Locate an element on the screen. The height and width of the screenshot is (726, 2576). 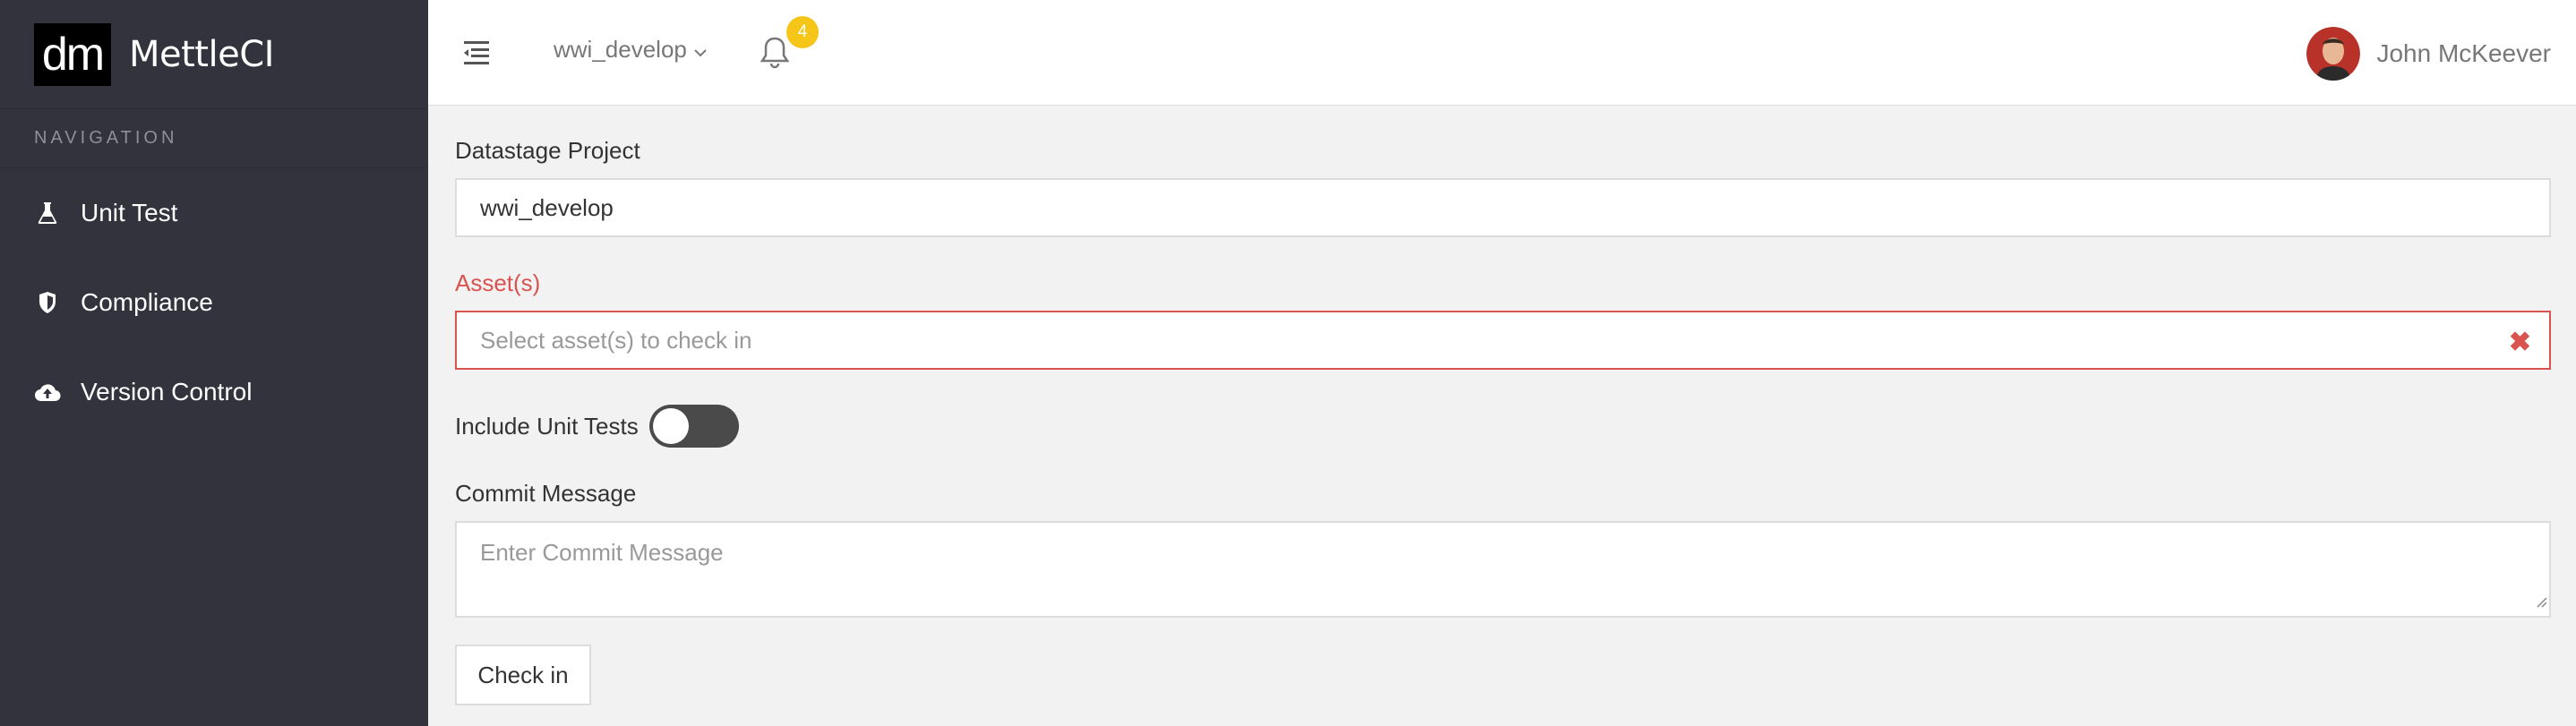
user-name: John McKeever is located at coordinates (2463, 53).